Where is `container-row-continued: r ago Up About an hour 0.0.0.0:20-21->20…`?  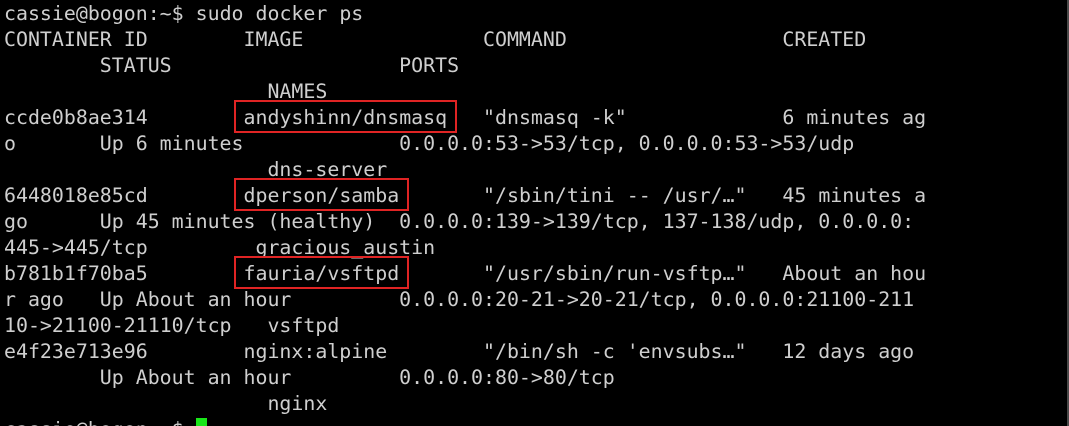 container-row-continued: r ago Up About an hour 0.0.0.0:20-21->20… is located at coordinates (459, 299).